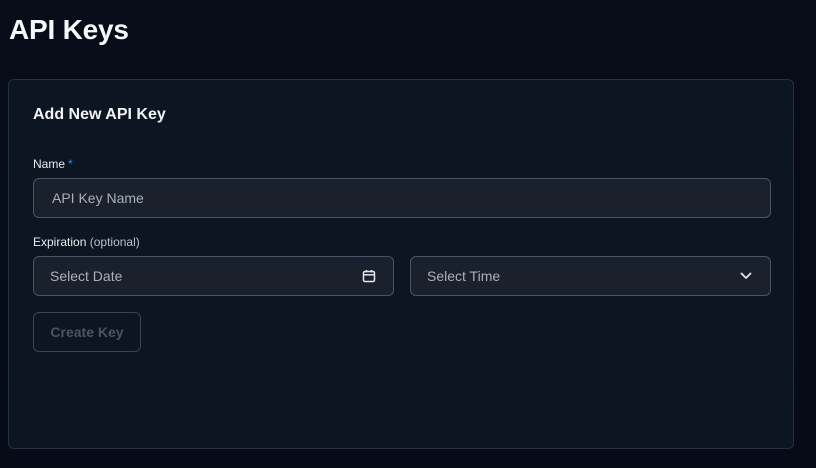 This screenshot has width=816, height=468. Describe the element at coordinates (114, 242) in the screenshot. I see `optional-label: (optional)` at that location.